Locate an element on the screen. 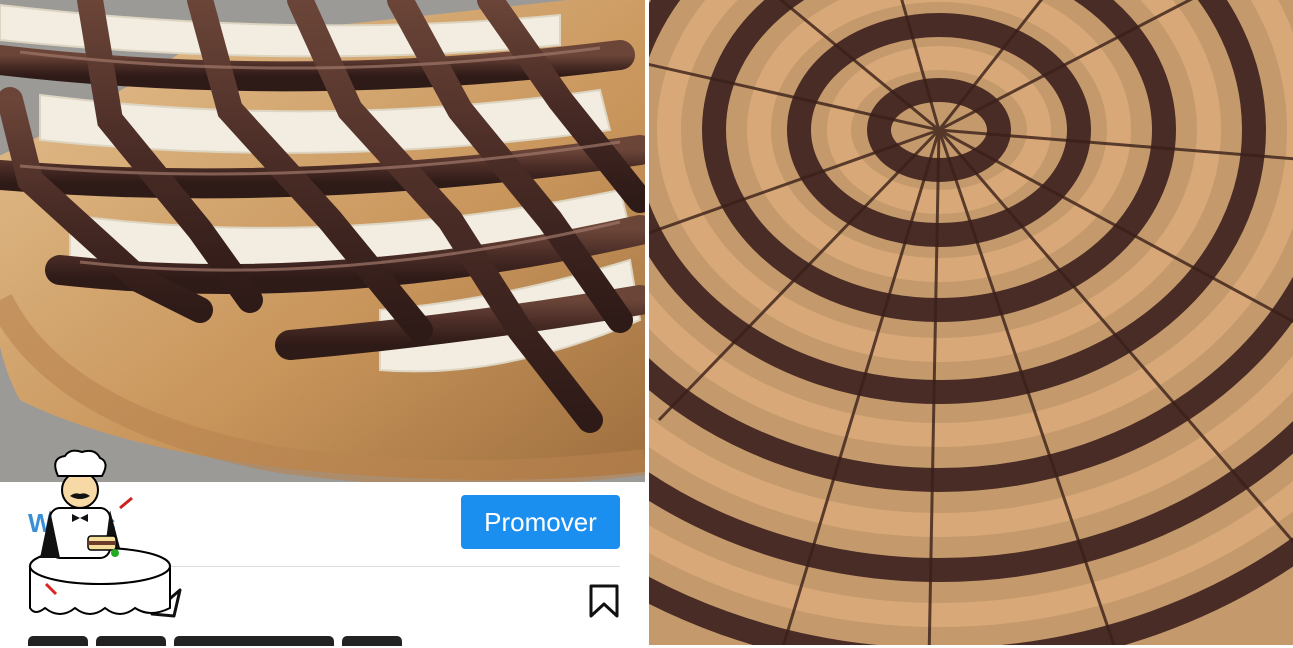 Image resolution: width=1293 pixels, height=648 pixels. promote-button: Promover is located at coordinates (540, 522).